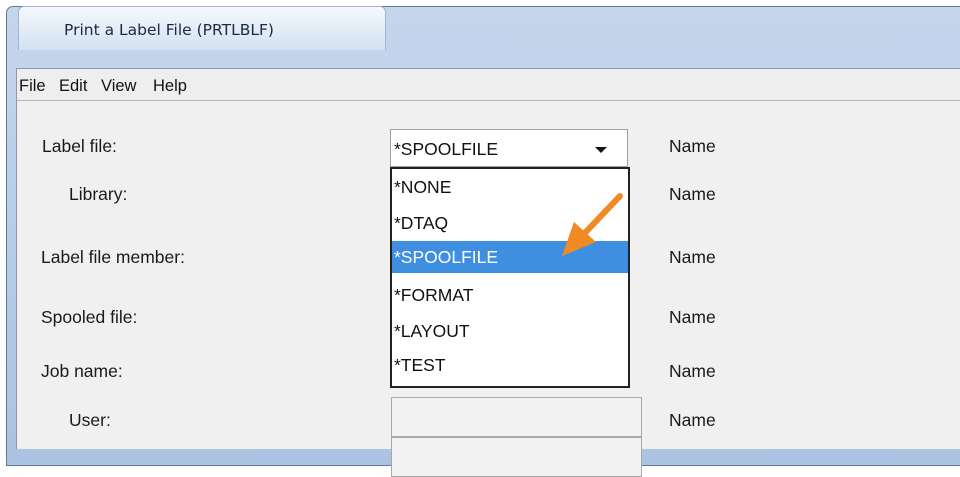  Describe the element at coordinates (516, 457) in the screenshot. I see `next-input` at that location.